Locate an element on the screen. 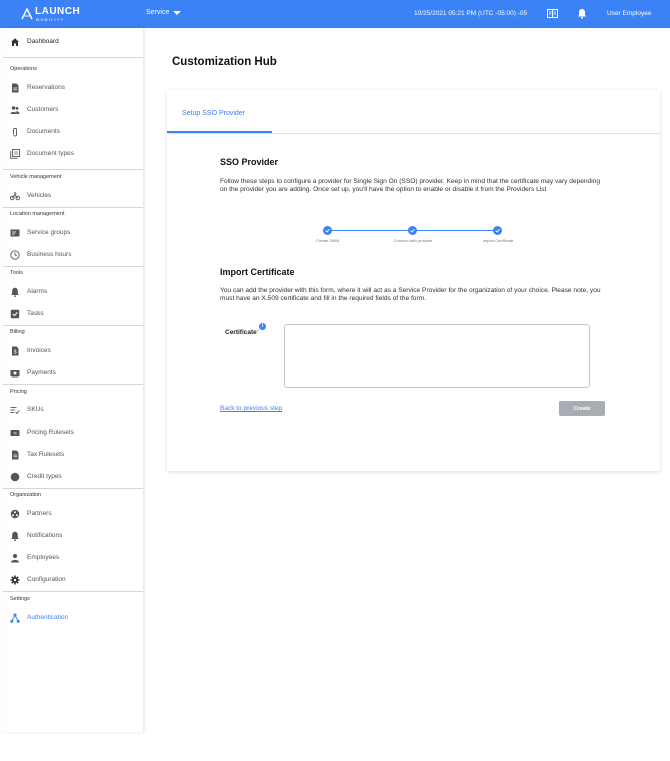 The width and height of the screenshot is (670, 761). sidebar-item-label: Documents is located at coordinates (43, 131).